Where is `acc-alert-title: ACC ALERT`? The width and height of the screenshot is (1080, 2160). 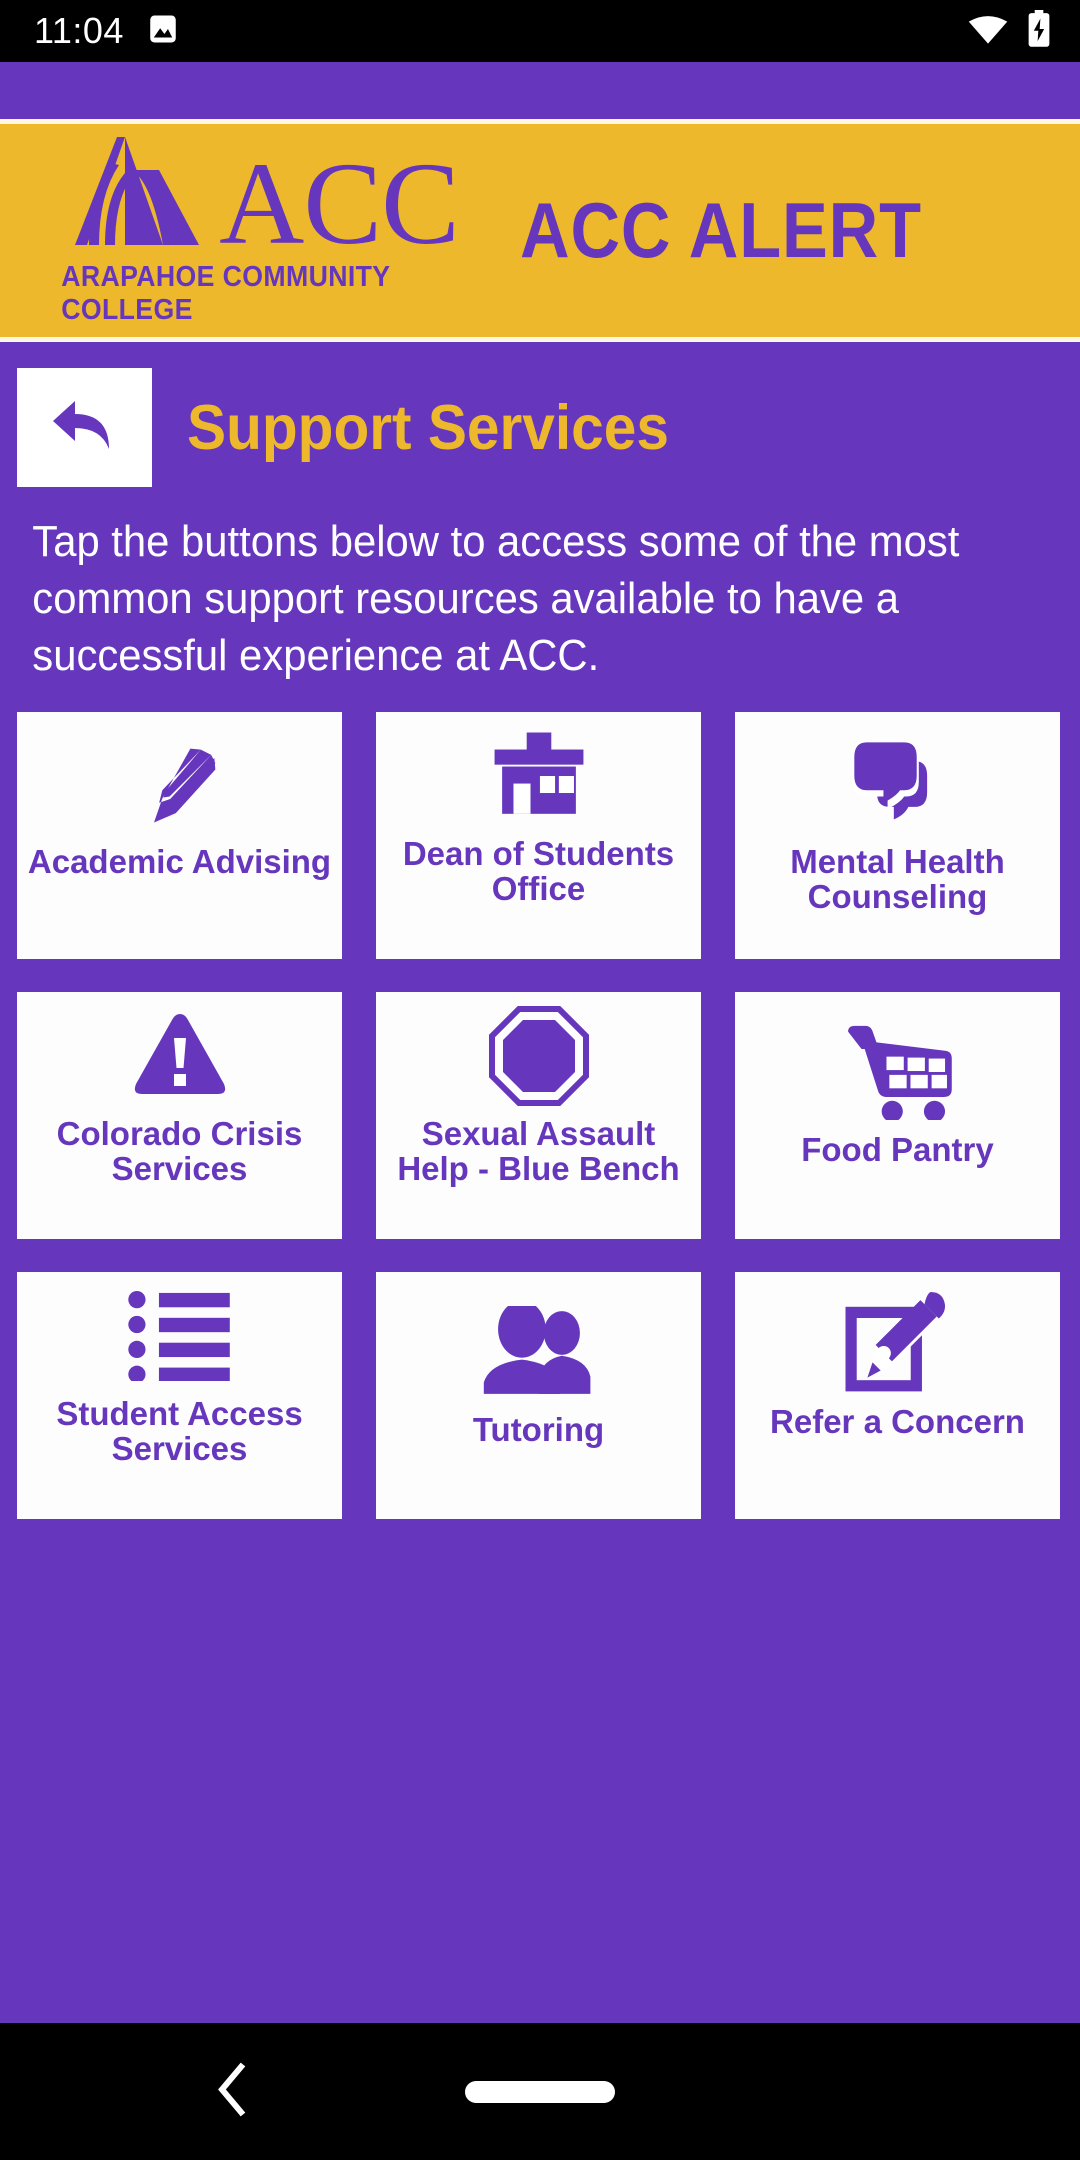 acc-alert-title: ACC ALERT is located at coordinates (721, 230).